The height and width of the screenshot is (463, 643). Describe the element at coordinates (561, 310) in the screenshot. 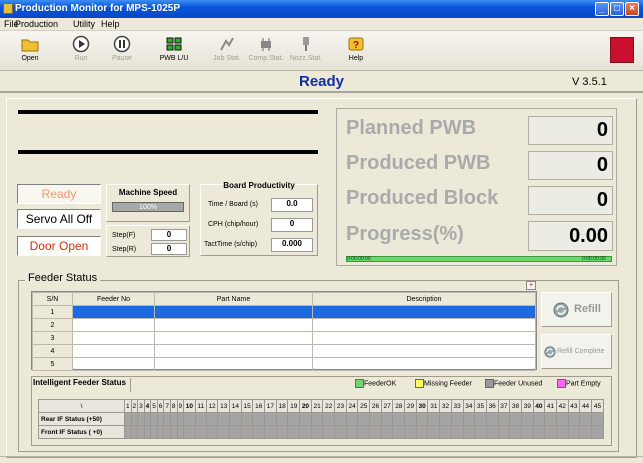

I see `refill-icon` at that location.